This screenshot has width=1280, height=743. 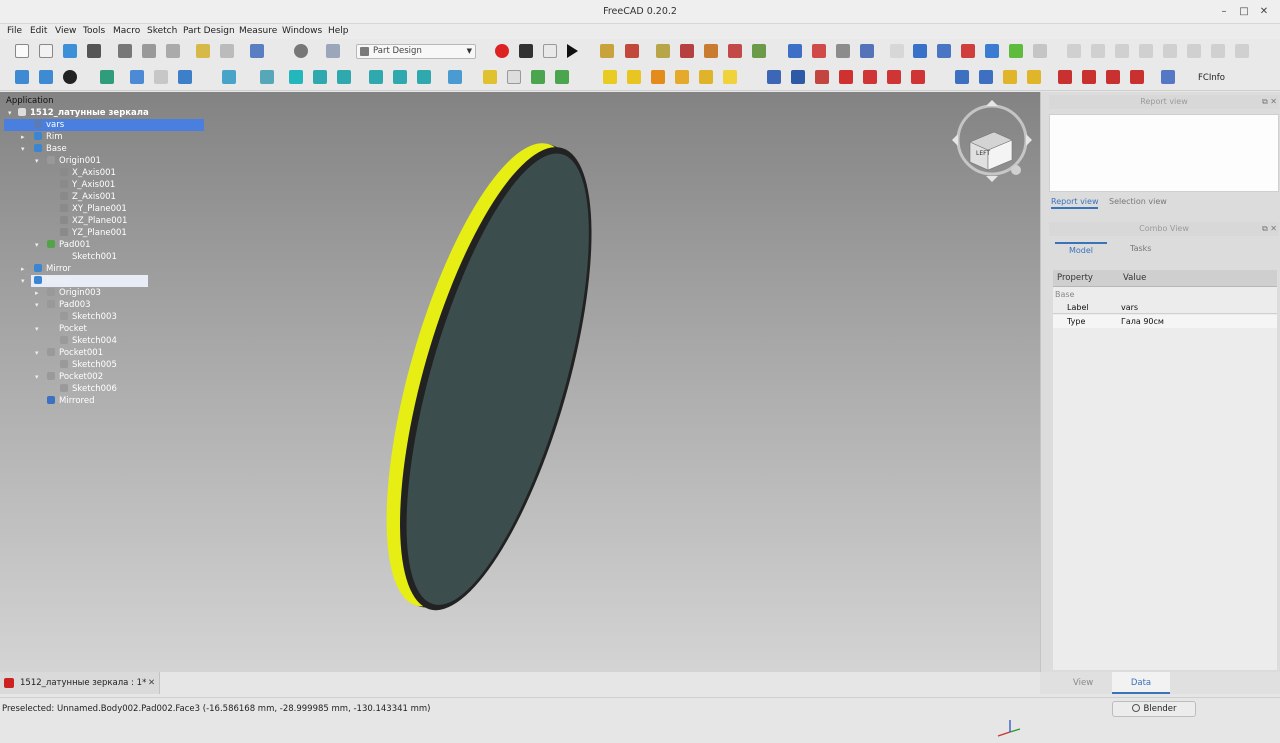 What do you see at coordinates (107, 77) in the screenshot?
I see `sync-view-icon` at bounding box center [107, 77].